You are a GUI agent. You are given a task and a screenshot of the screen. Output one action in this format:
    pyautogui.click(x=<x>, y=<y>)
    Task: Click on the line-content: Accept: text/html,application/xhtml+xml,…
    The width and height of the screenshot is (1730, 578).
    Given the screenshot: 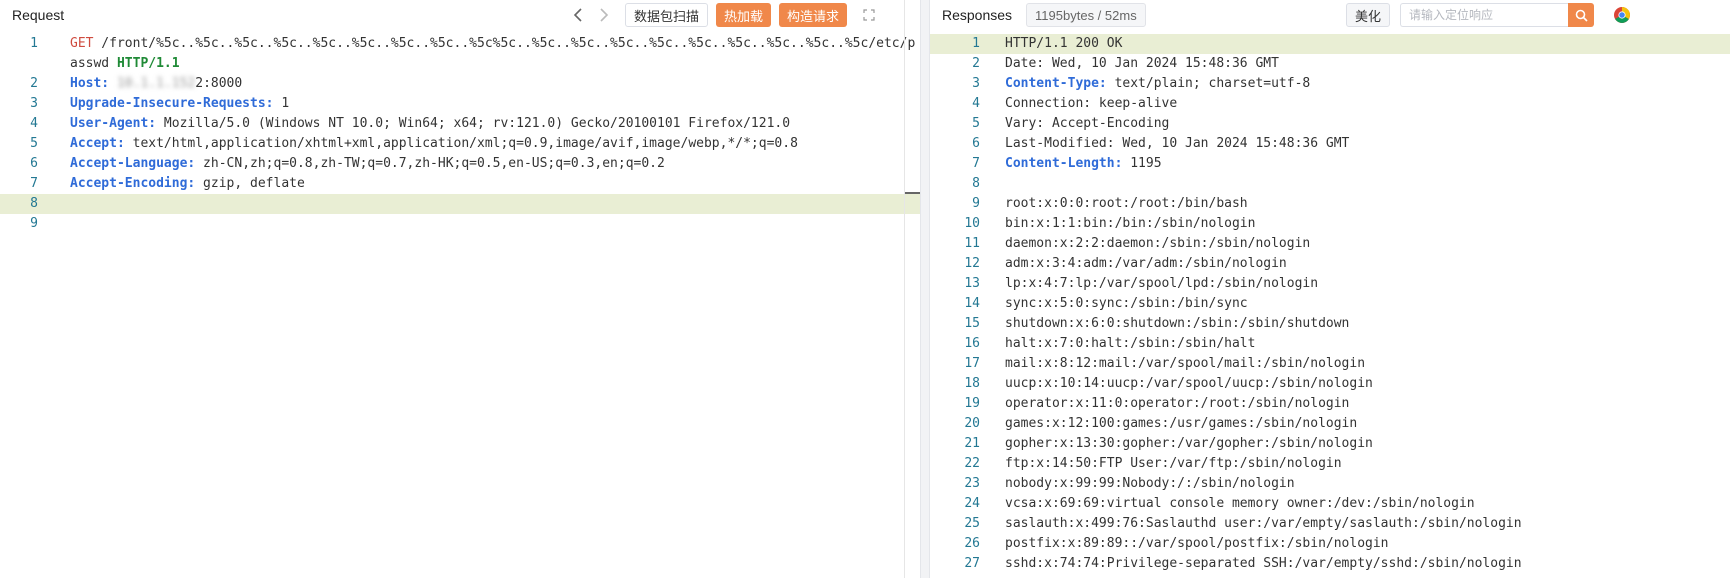 What is the action you would take?
    pyautogui.click(x=495, y=144)
    